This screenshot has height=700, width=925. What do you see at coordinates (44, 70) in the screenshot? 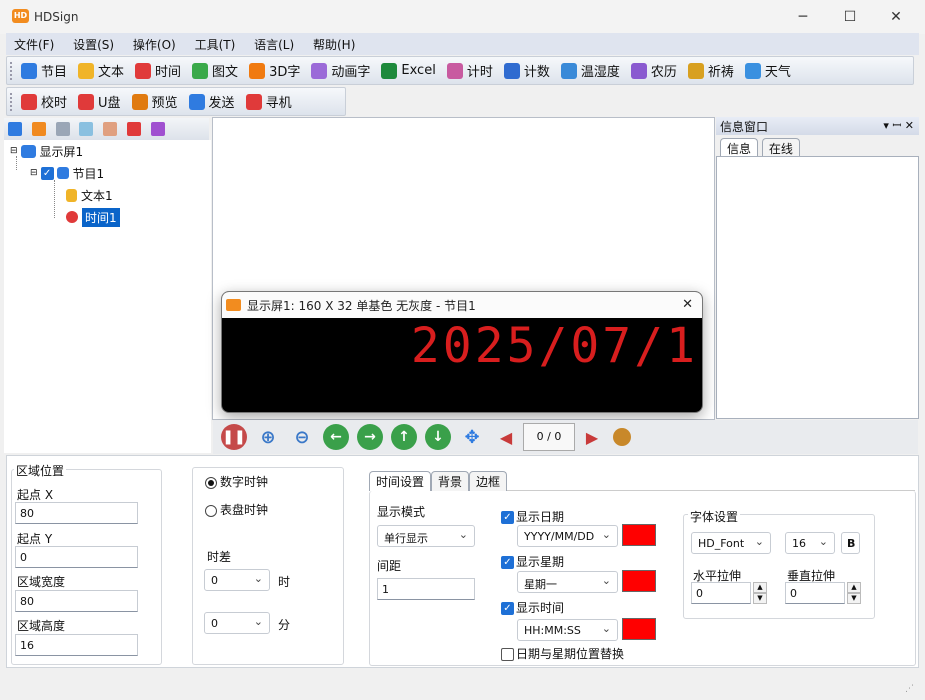
I see `toolbar-button-program: 节目` at bounding box center [44, 70].